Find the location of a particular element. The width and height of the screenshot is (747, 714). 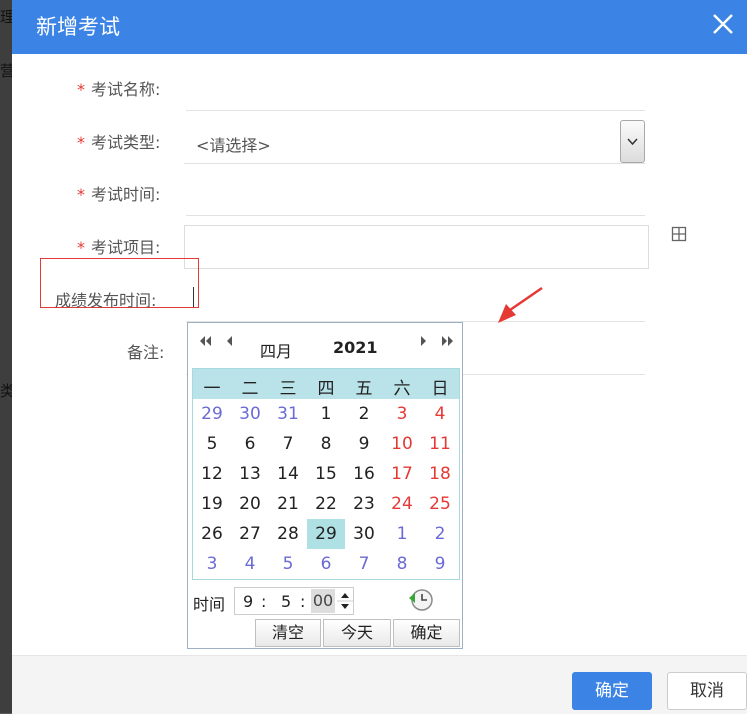

remark-label: 备注: is located at coordinates (146, 352).